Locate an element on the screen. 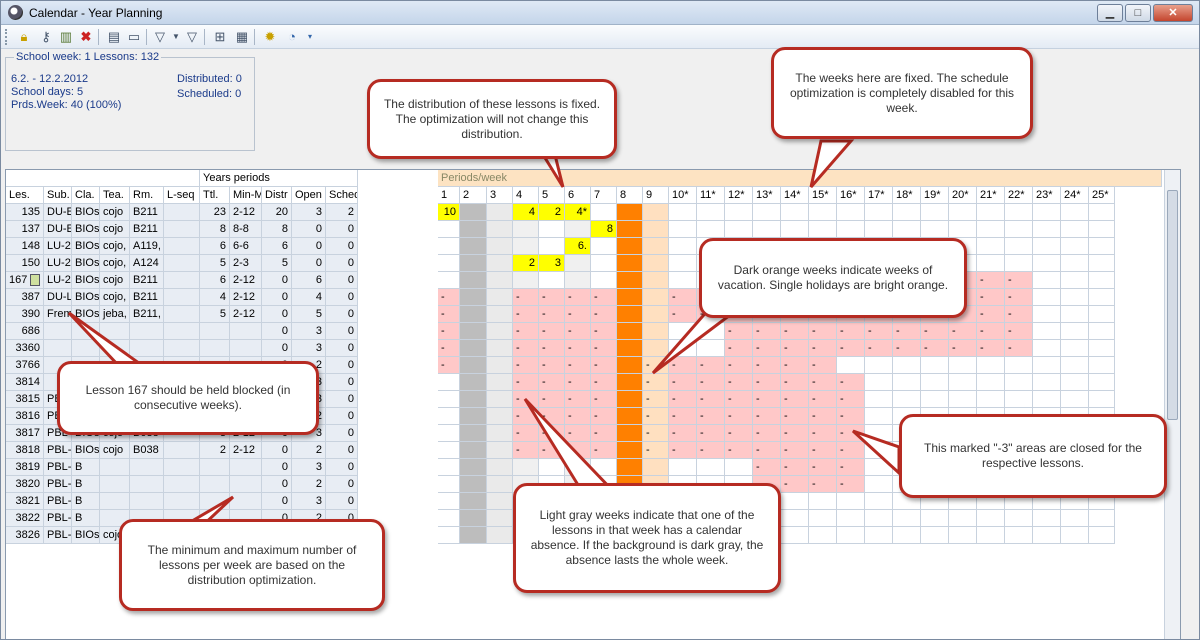 This screenshot has width=1200, height=640. week-header: 7 is located at coordinates (604, 195).